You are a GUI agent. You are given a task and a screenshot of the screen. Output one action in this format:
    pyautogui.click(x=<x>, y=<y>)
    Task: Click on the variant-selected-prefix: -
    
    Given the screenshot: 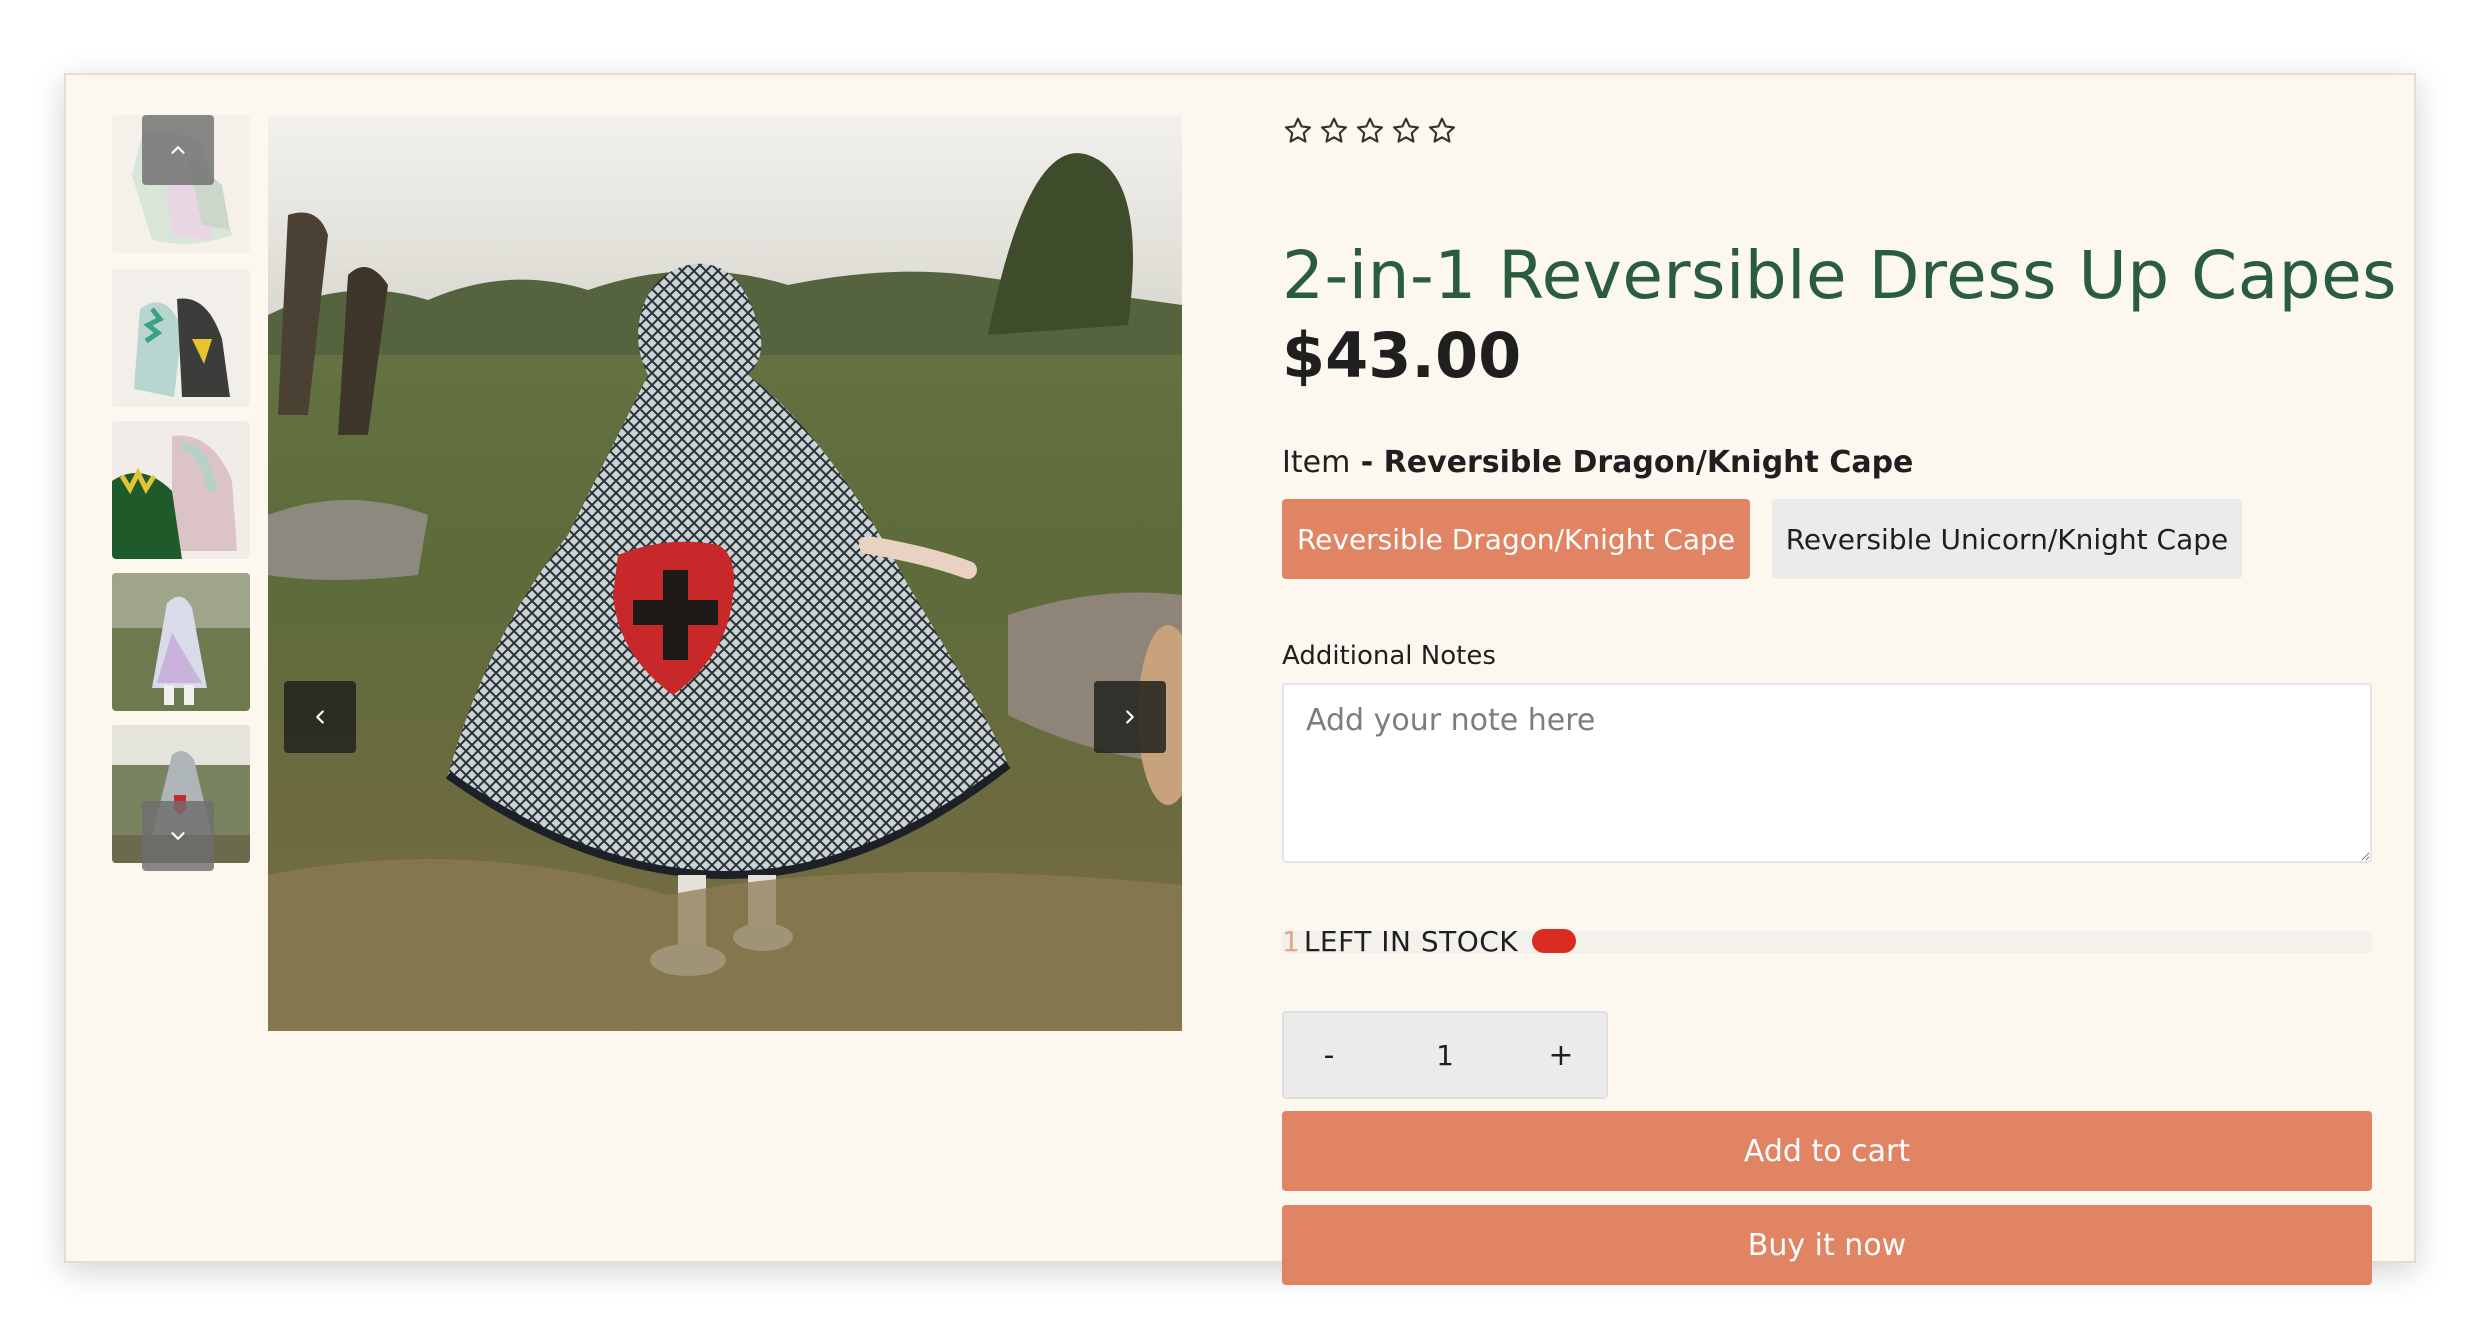 What is the action you would take?
    pyautogui.click(x=1367, y=462)
    